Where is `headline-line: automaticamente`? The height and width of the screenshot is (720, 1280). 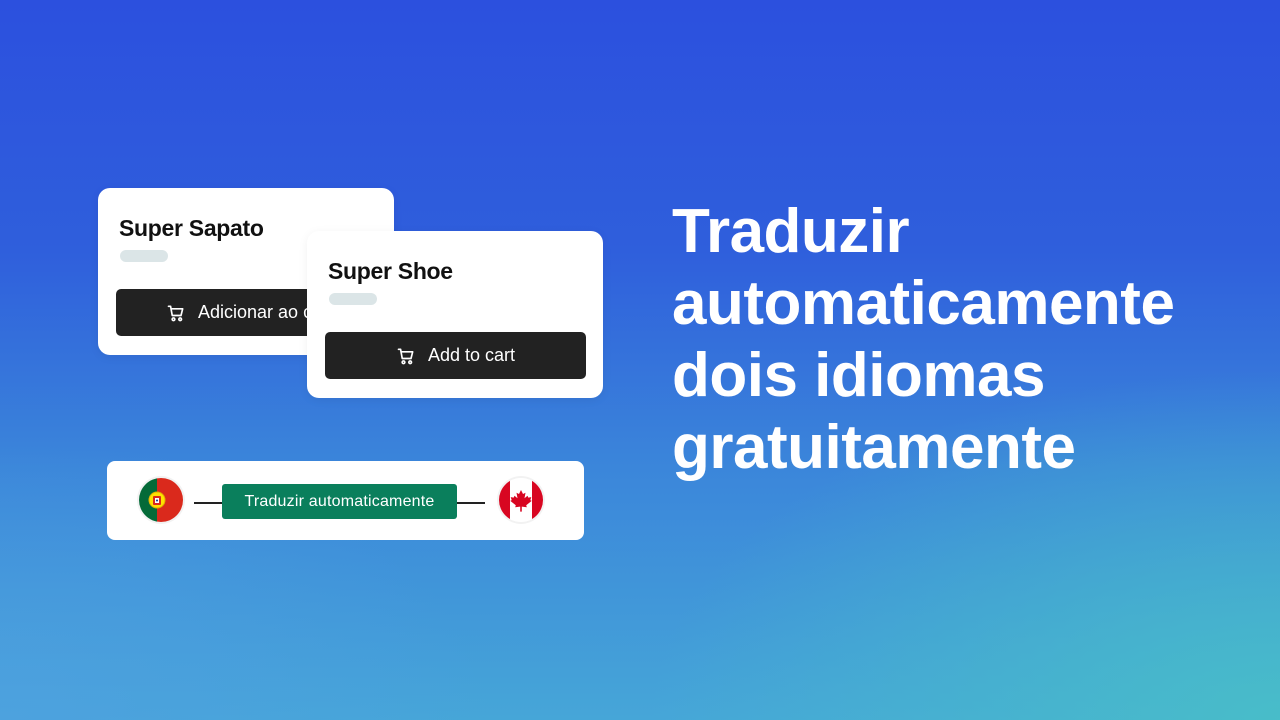
headline-line: automaticamente is located at coordinates (923, 303).